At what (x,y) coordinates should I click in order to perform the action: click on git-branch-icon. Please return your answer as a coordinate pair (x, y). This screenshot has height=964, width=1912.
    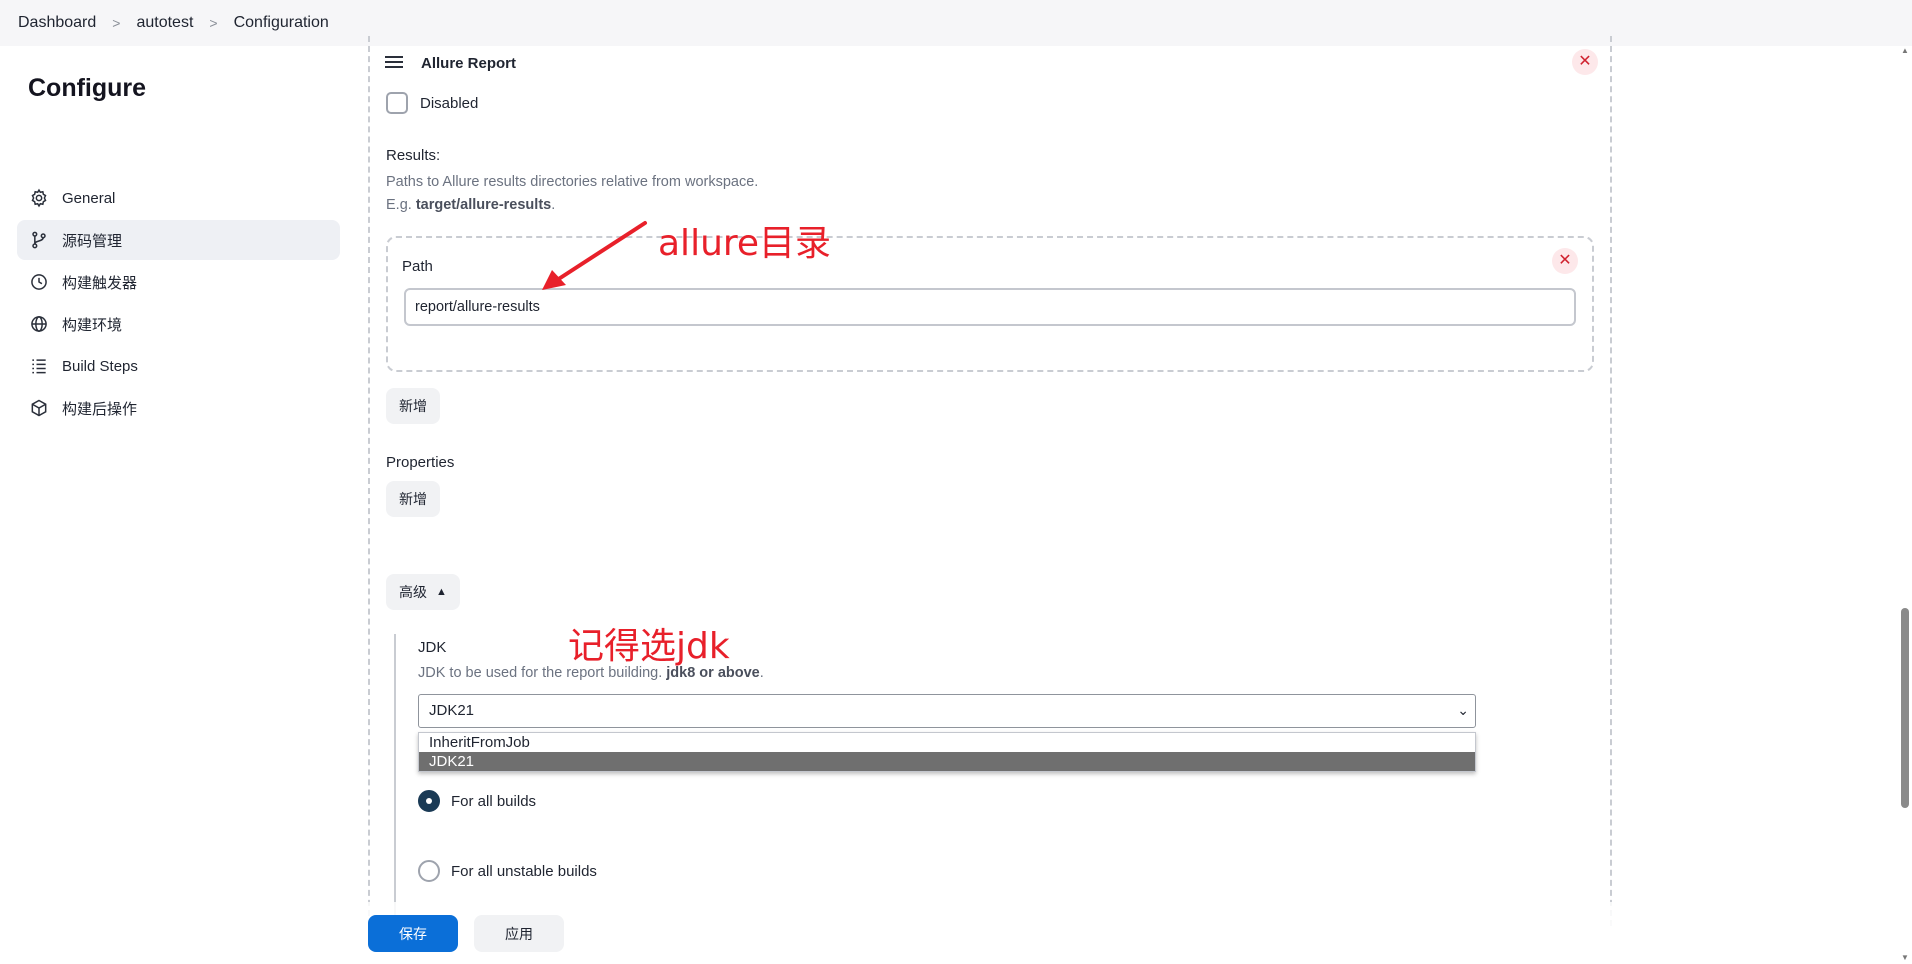
    Looking at the image, I should click on (39, 240).